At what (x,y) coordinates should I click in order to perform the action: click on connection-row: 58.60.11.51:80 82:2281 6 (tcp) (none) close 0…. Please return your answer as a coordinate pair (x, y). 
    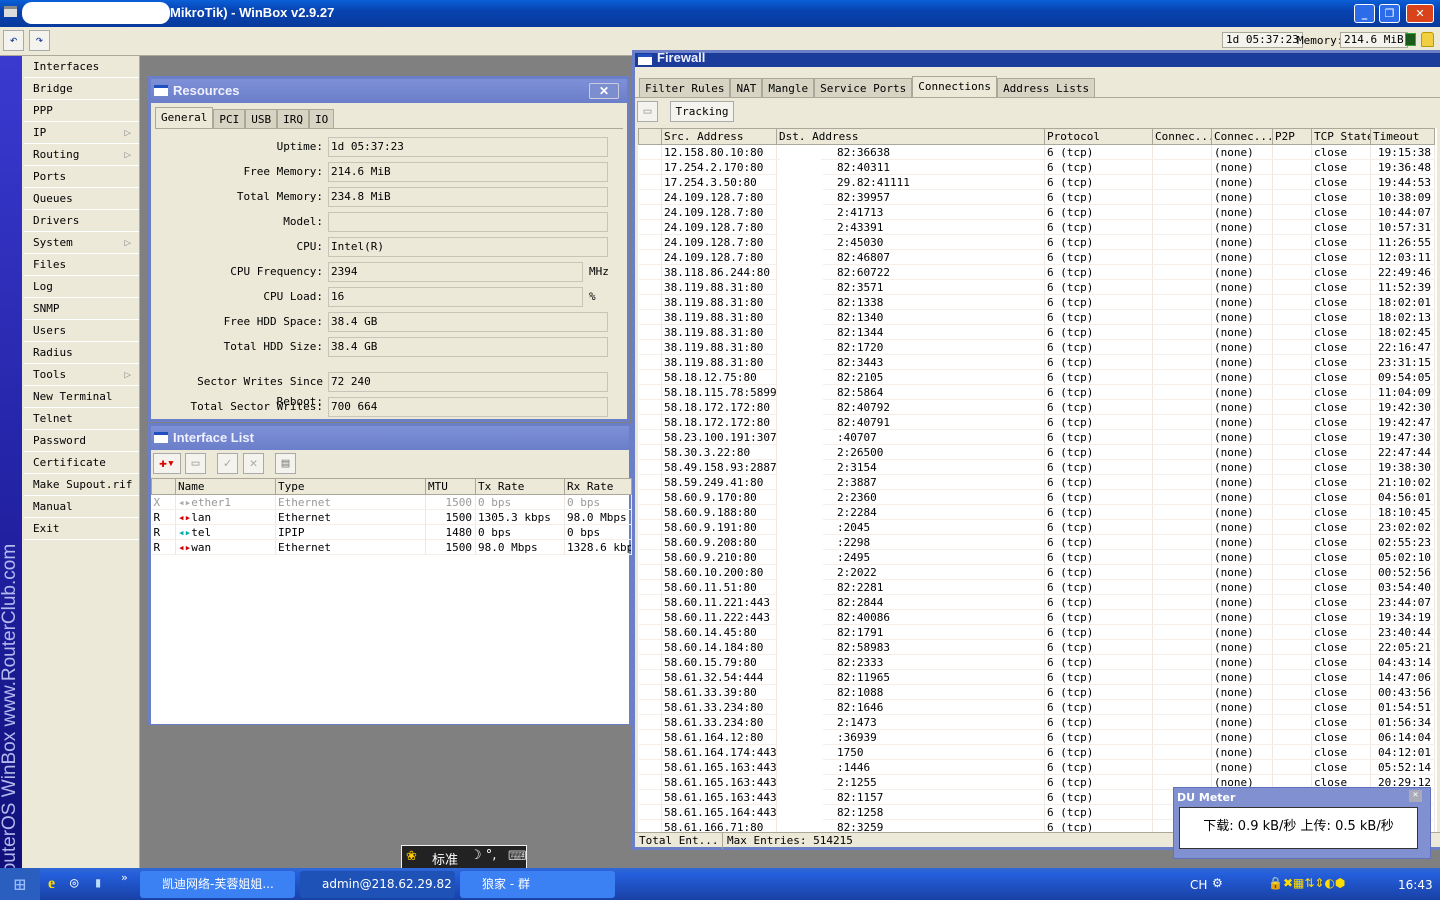
    Looking at the image, I should click on (1036, 587).